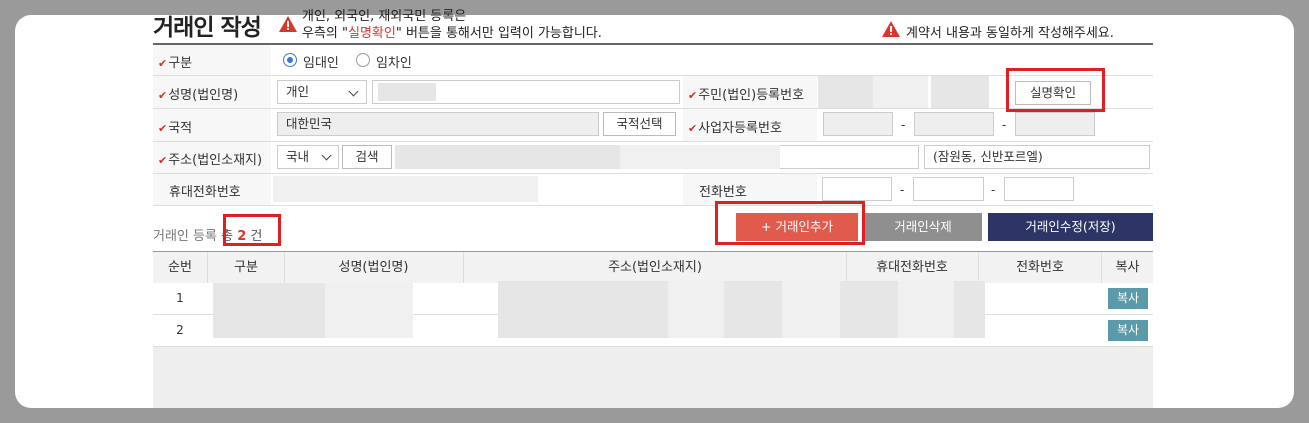 The height and width of the screenshot is (423, 1309). Describe the element at coordinates (912, 267) in the screenshot. I see `col-mobile: 휴대전화번호` at that location.